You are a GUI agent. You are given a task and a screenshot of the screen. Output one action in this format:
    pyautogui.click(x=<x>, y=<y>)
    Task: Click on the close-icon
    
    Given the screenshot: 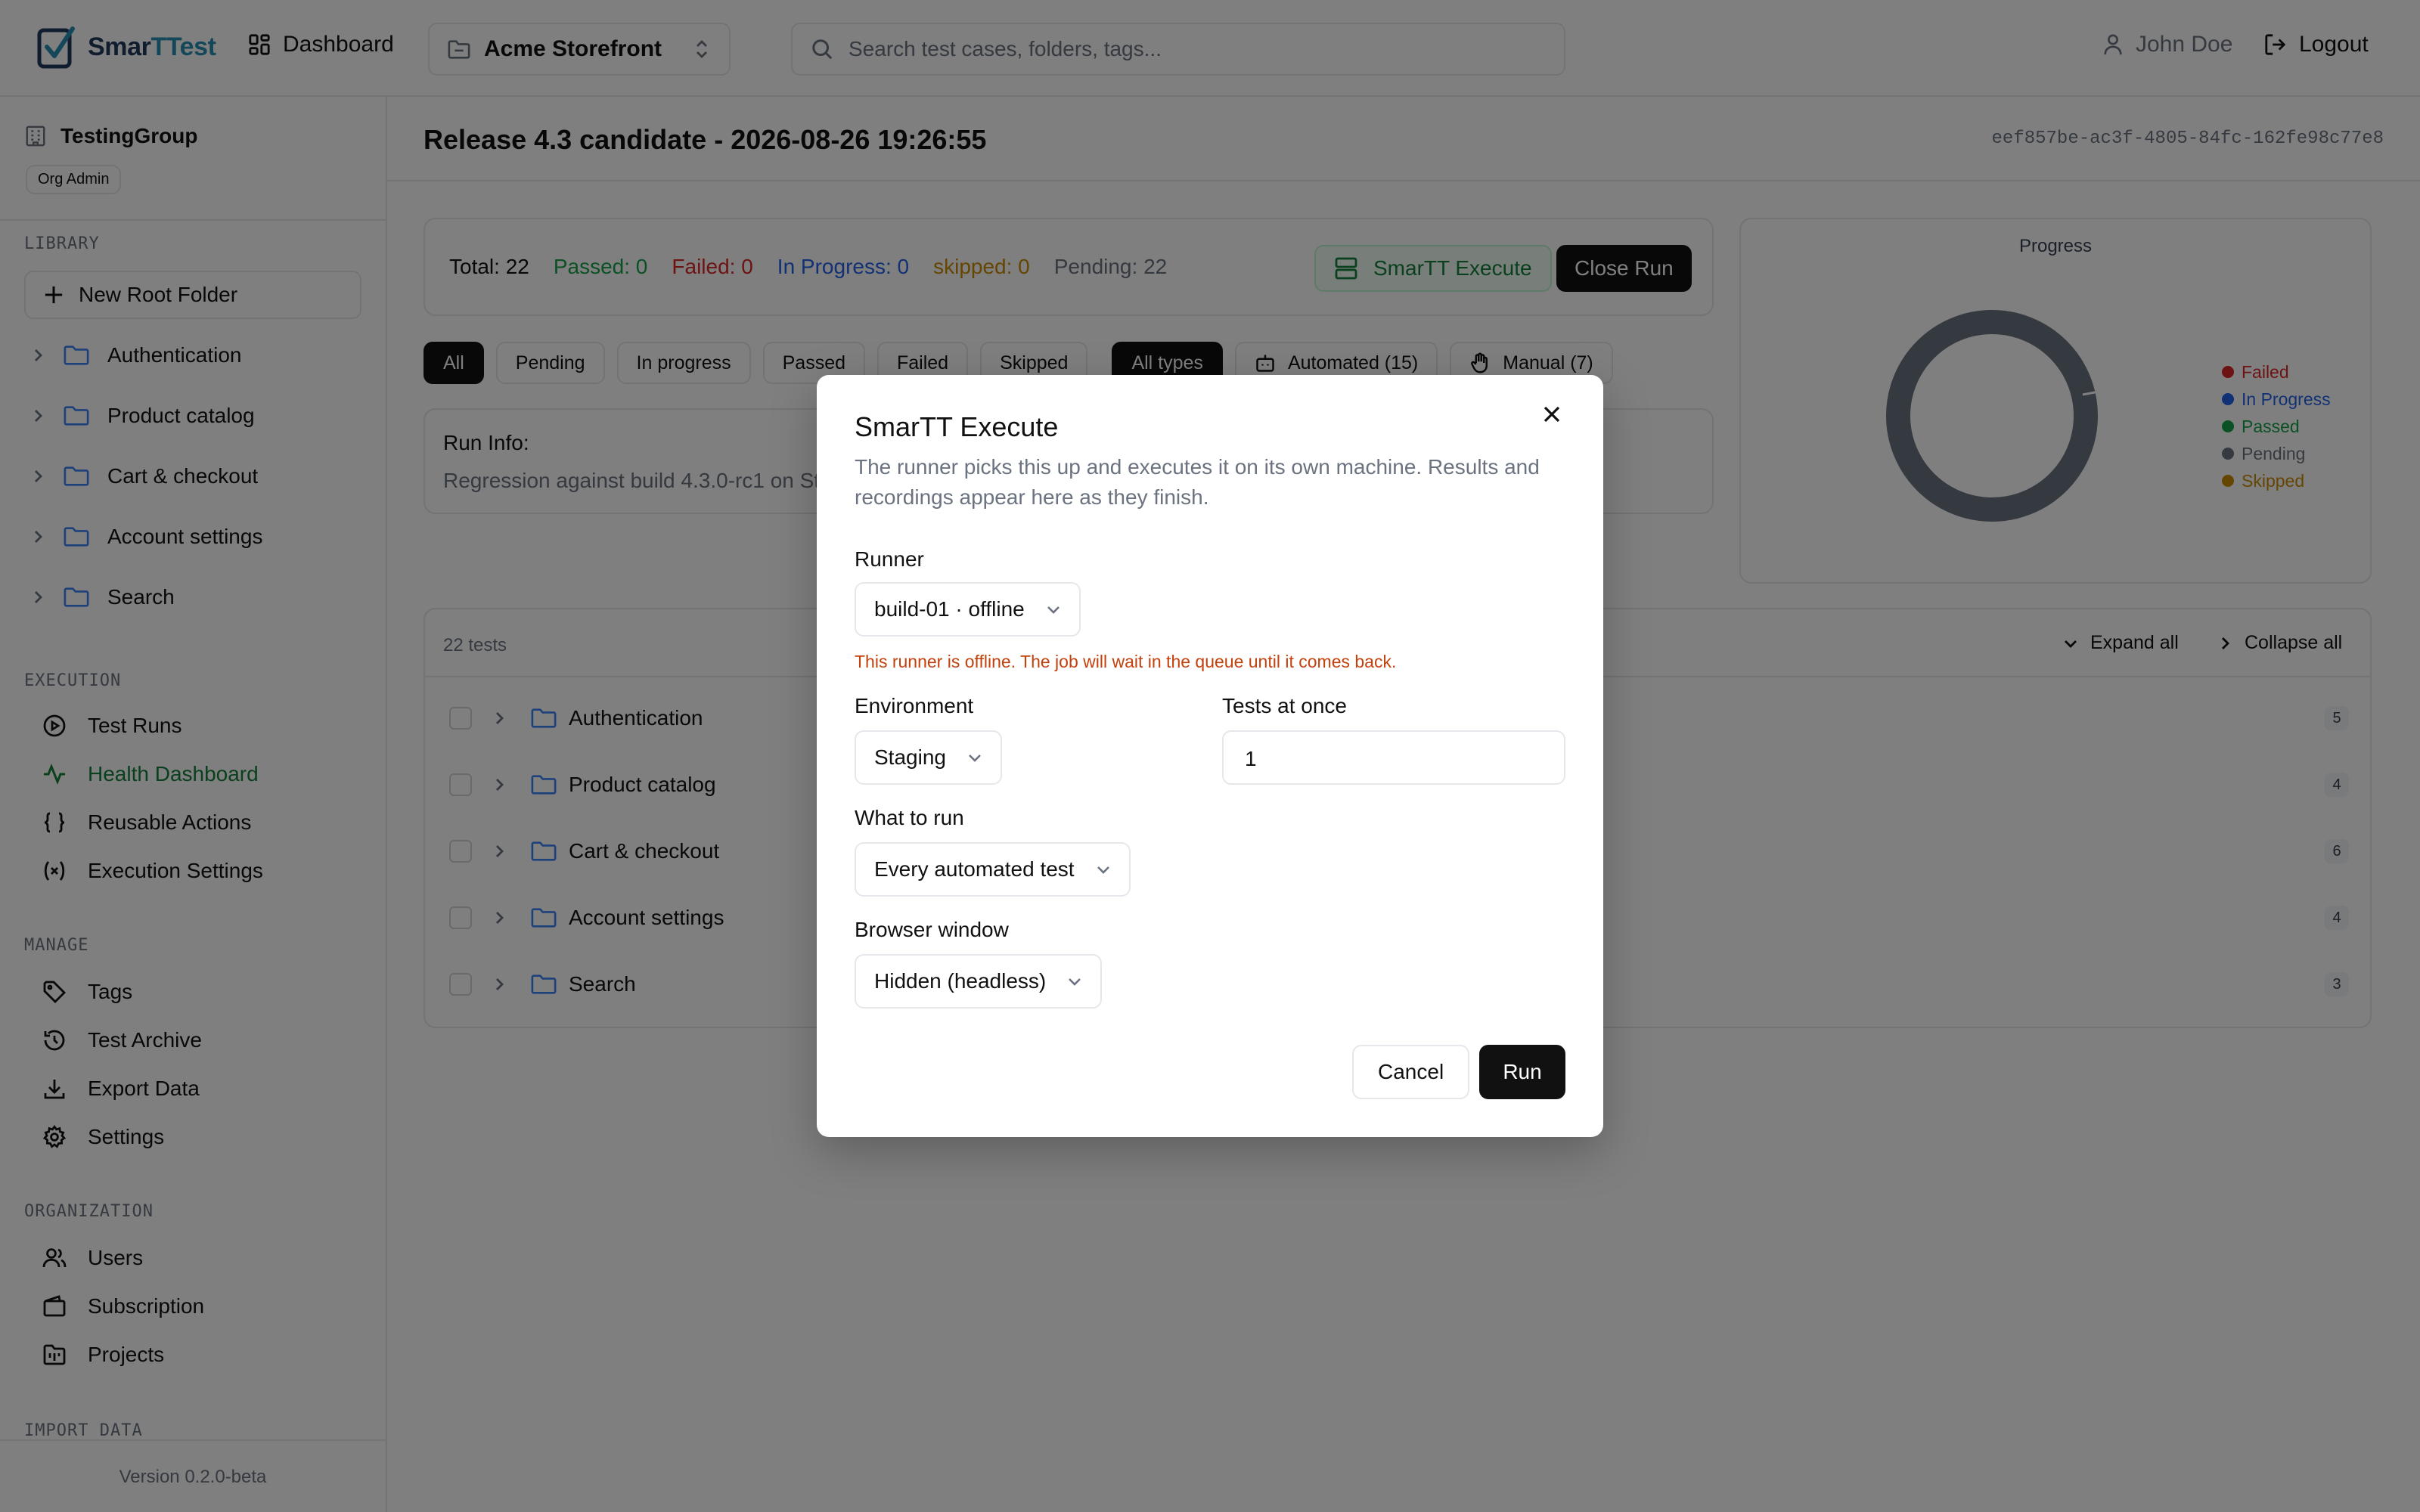 What is the action you would take?
    pyautogui.click(x=1552, y=414)
    